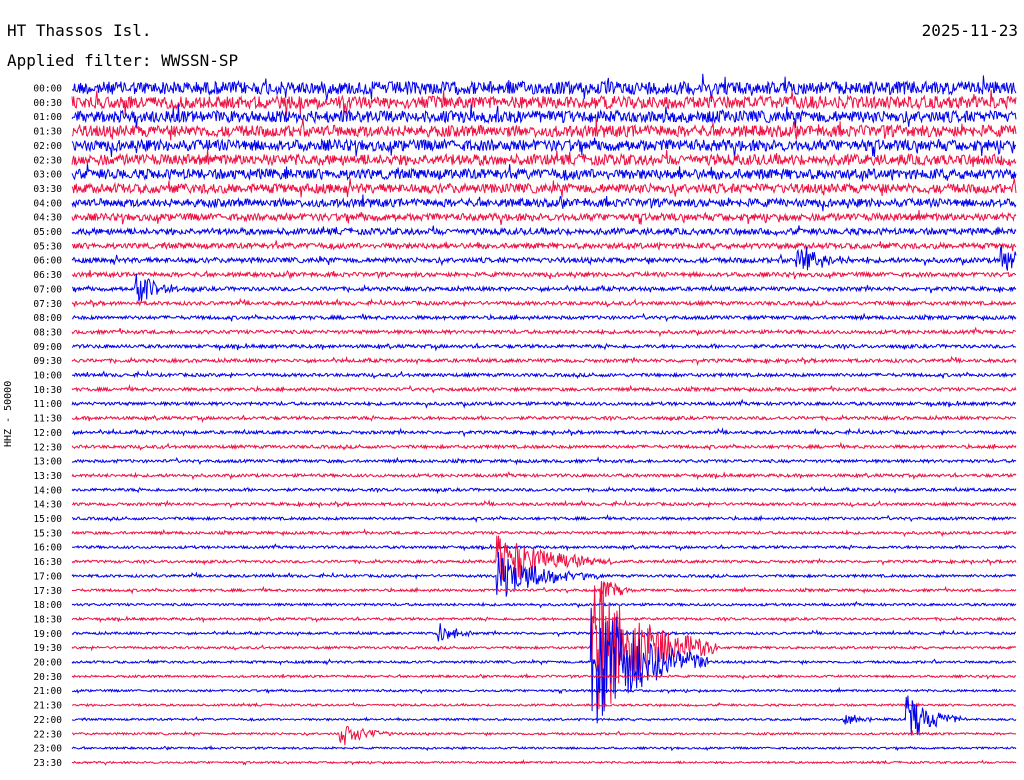 The image size is (1024, 780). Describe the element at coordinates (47, 706) in the screenshot. I see `row-time-label: 21:30` at that location.